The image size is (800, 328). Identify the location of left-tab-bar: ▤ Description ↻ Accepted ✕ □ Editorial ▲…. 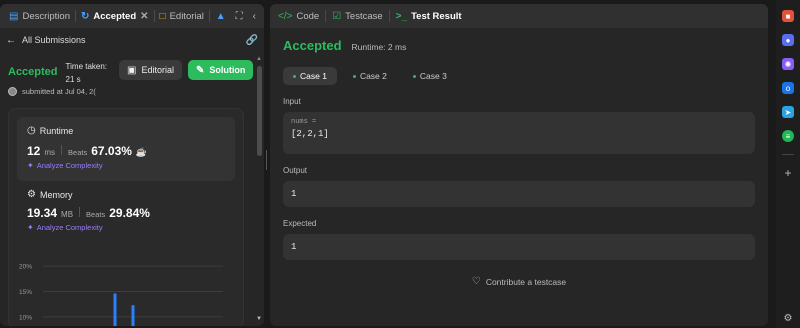
(132, 16).